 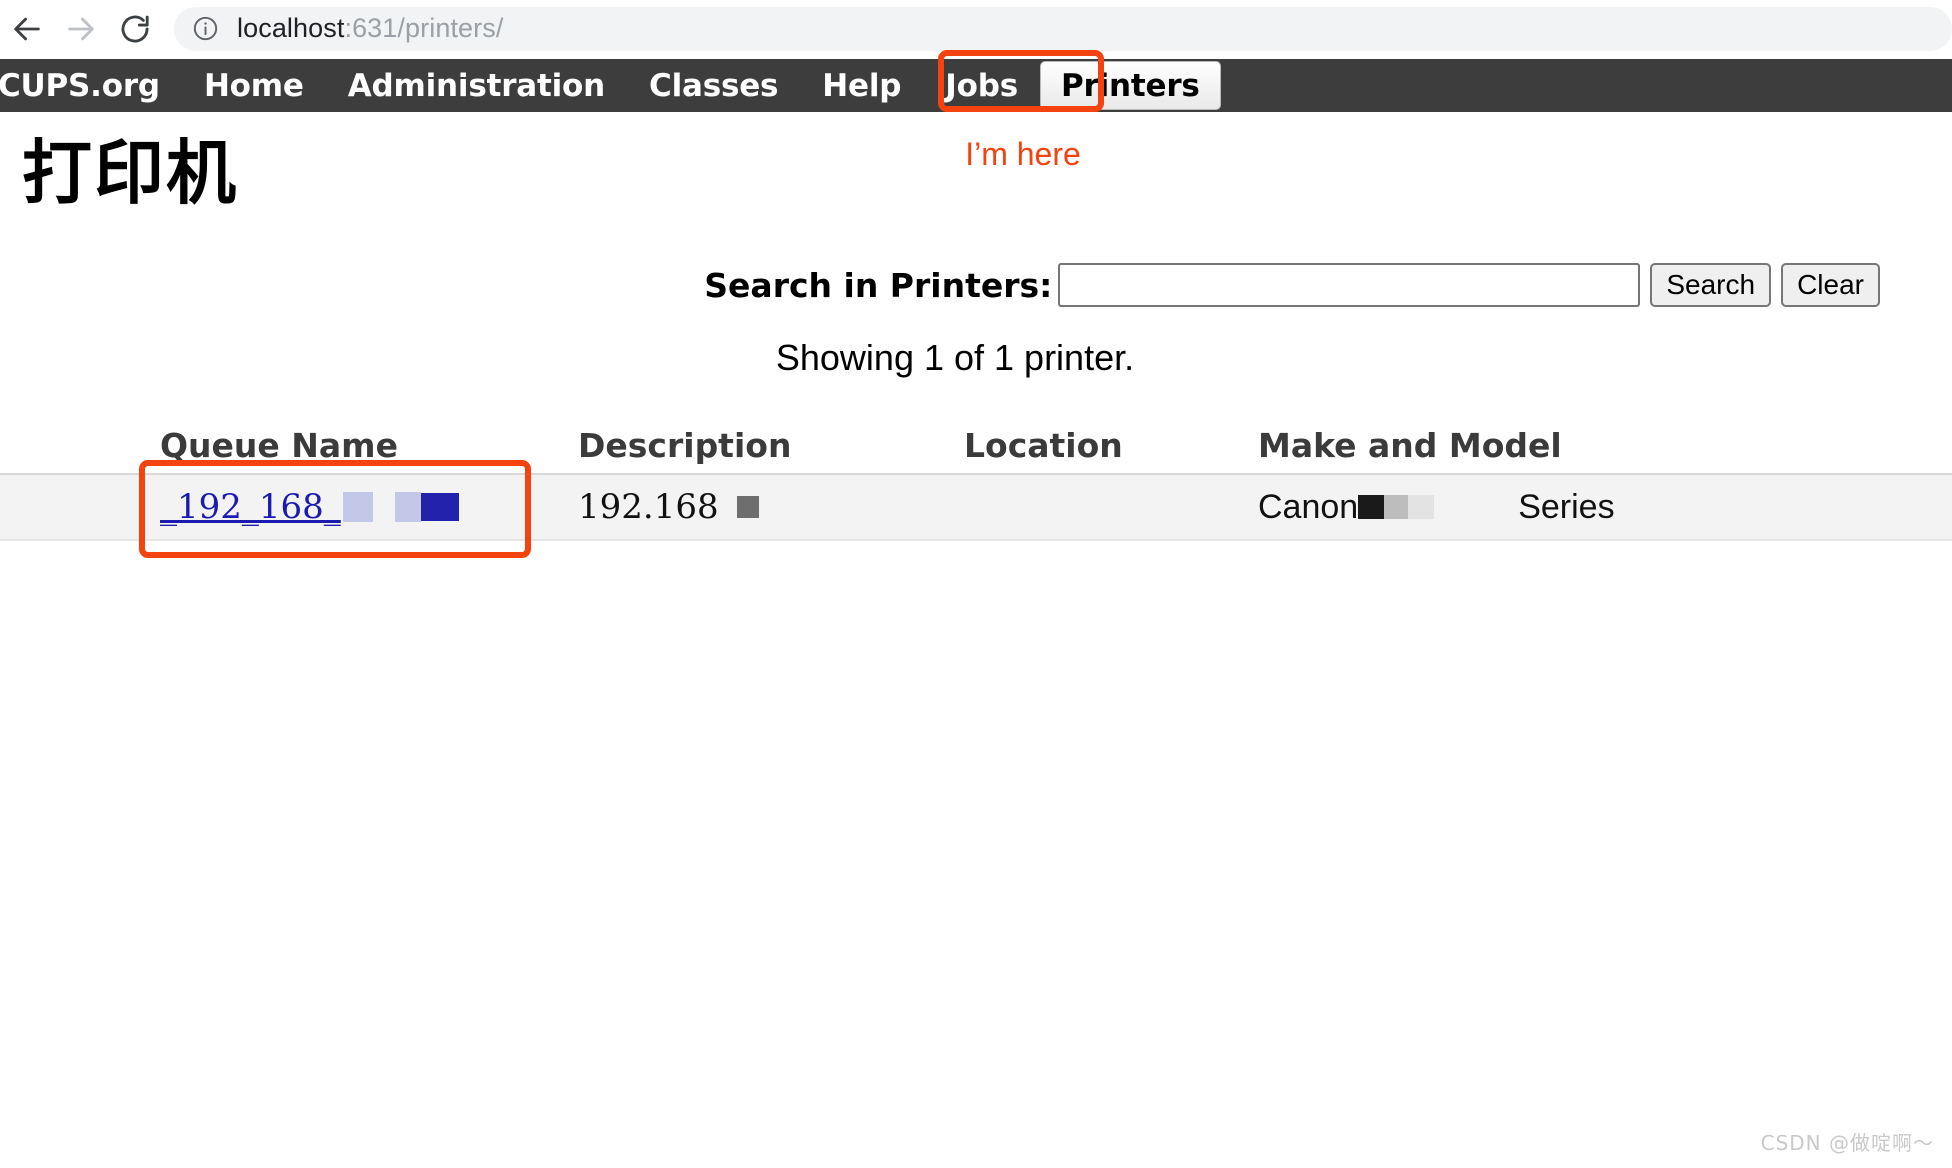 What do you see at coordinates (1130, 85) in the screenshot?
I see `nav-item-printers: Printers` at bounding box center [1130, 85].